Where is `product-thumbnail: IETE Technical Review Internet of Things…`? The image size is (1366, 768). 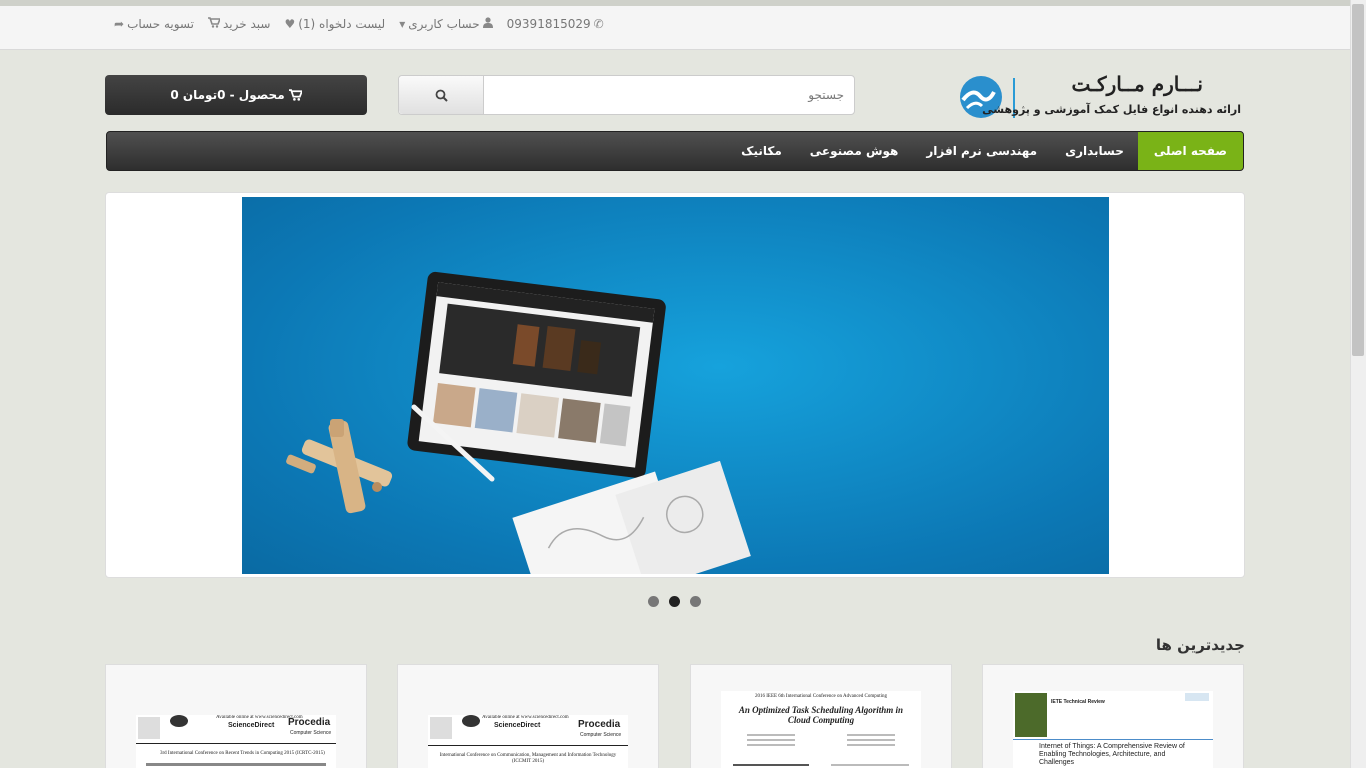 product-thumbnail: IETE Technical Review Internet of Things… is located at coordinates (1113, 729).